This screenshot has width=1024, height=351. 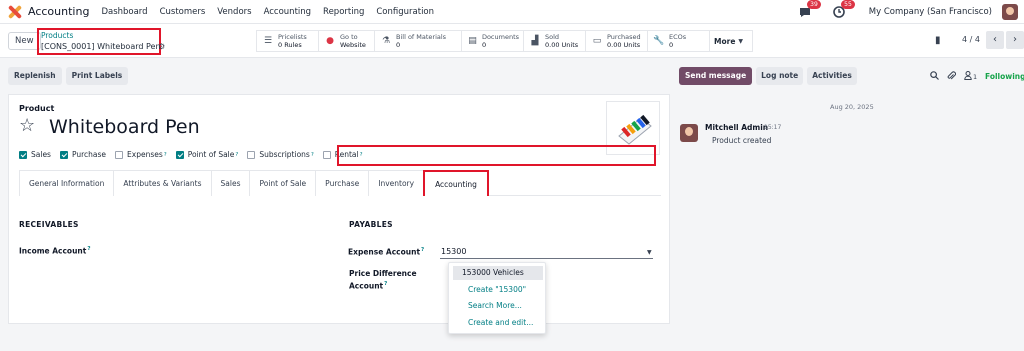 I want to click on print-labels-button: Print Labels, so click(x=97, y=76).